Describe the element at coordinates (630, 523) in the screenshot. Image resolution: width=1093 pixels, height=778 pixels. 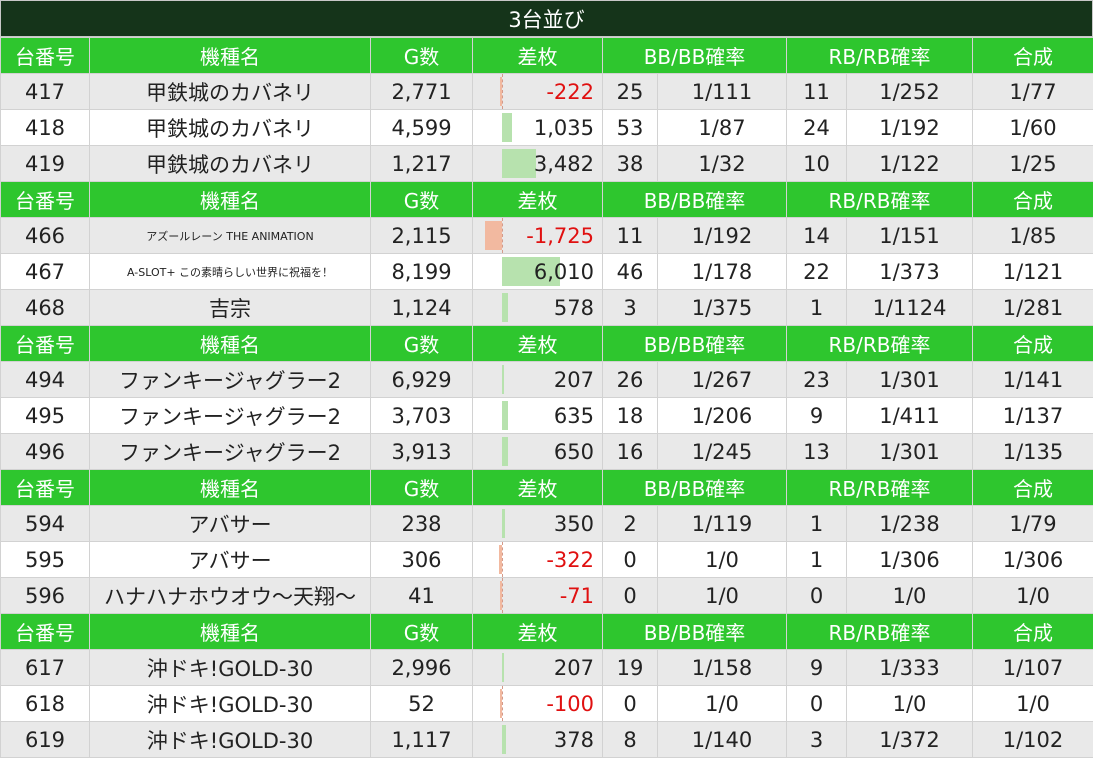
I see `bb-count-cell: 2` at that location.